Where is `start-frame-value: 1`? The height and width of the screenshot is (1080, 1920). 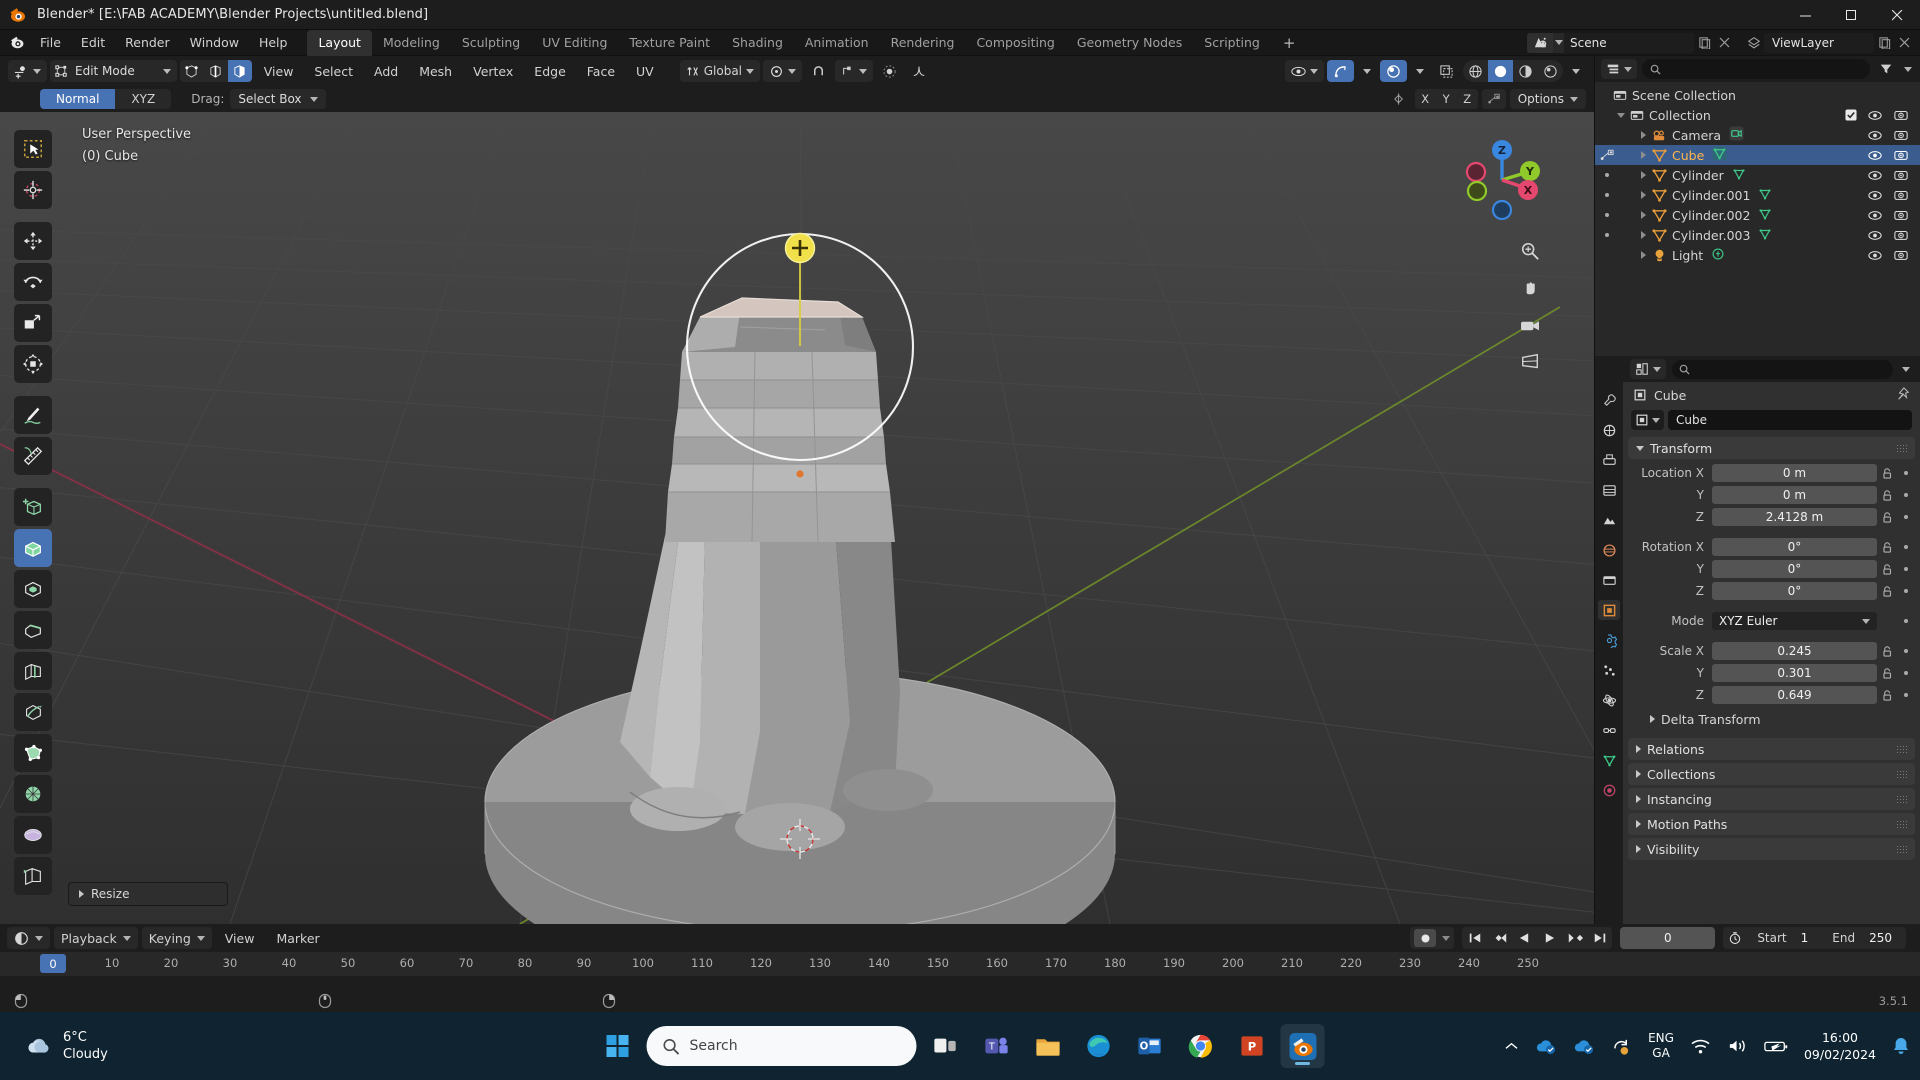 start-frame-value: 1 is located at coordinates (1810, 938).